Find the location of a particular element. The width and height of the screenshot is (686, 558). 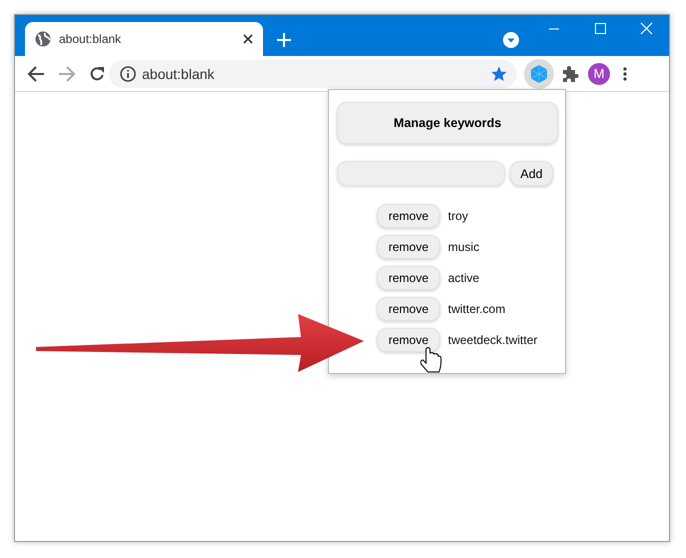

new-tab-icon is located at coordinates (284, 40).